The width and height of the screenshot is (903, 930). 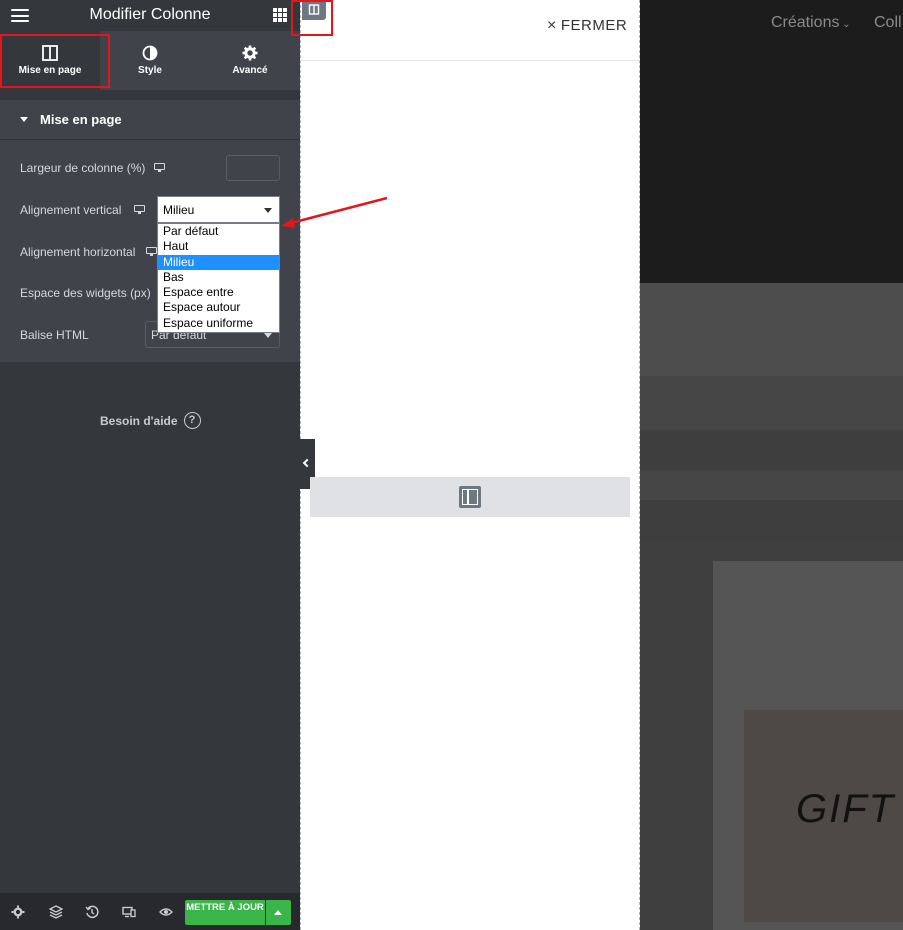 What do you see at coordinates (888, 23) in the screenshot?
I see `nav-item-collections: Coll` at bounding box center [888, 23].